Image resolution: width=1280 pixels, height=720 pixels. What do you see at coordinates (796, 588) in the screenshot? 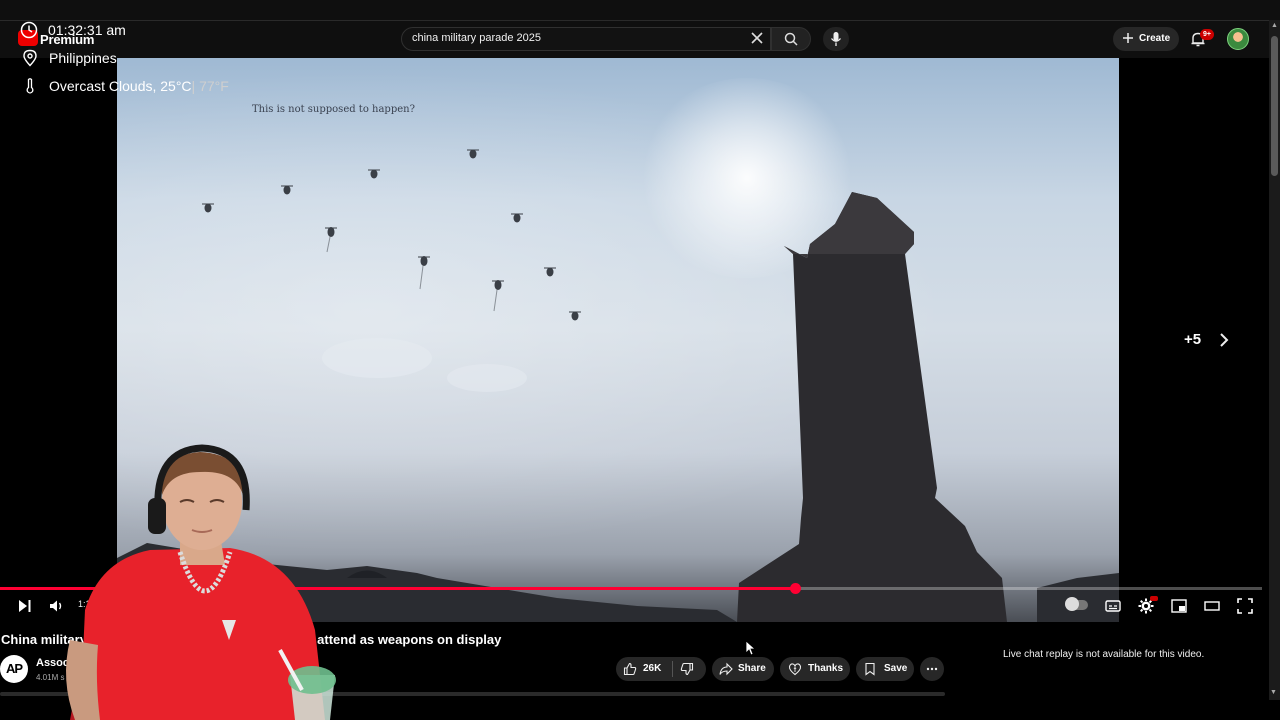
I see `progress-scrubber` at bounding box center [796, 588].